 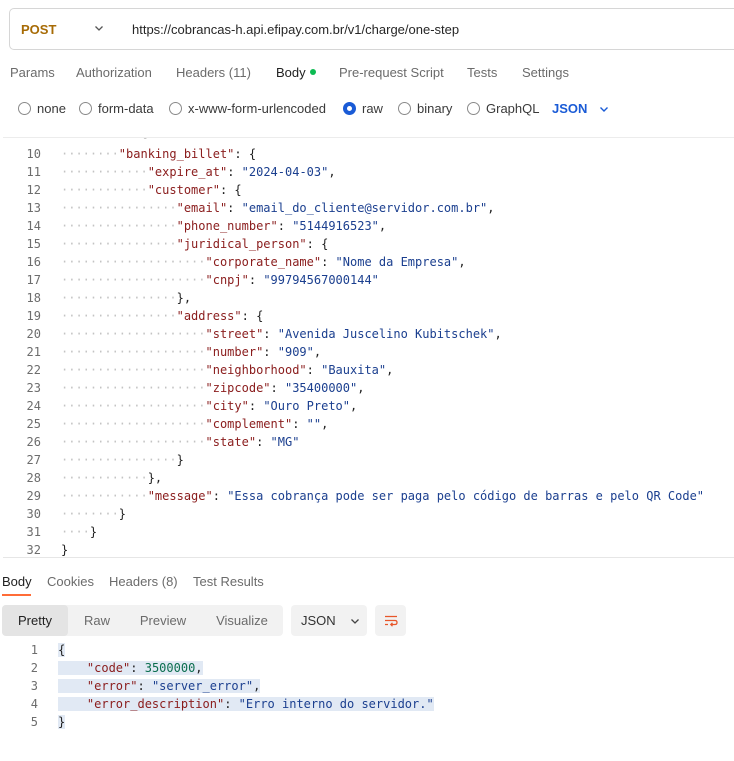 I want to click on line-number: 19, so click(x=33, y=316).